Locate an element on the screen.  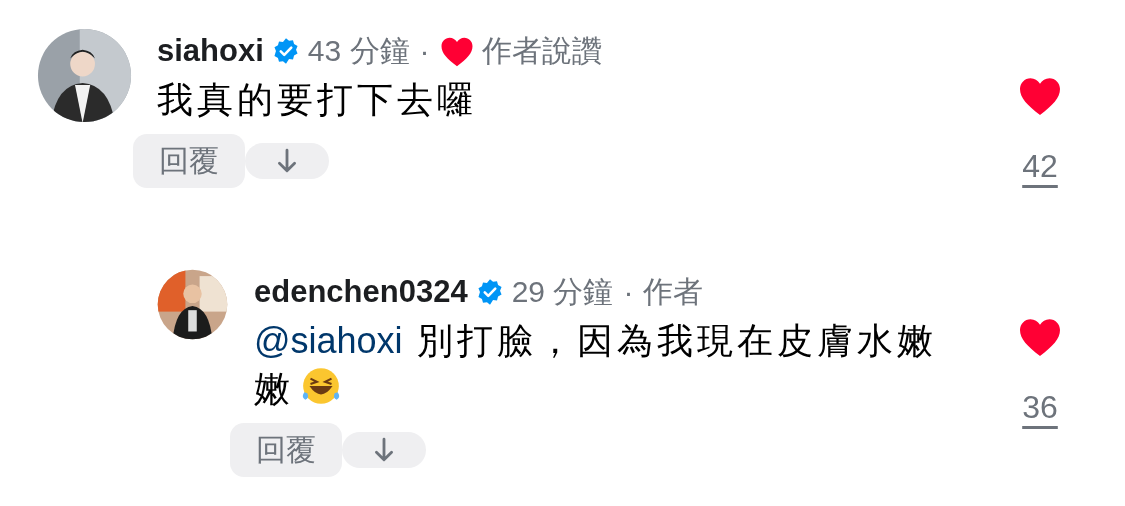
author-label: 作者 is located at coordinates (673, 291).